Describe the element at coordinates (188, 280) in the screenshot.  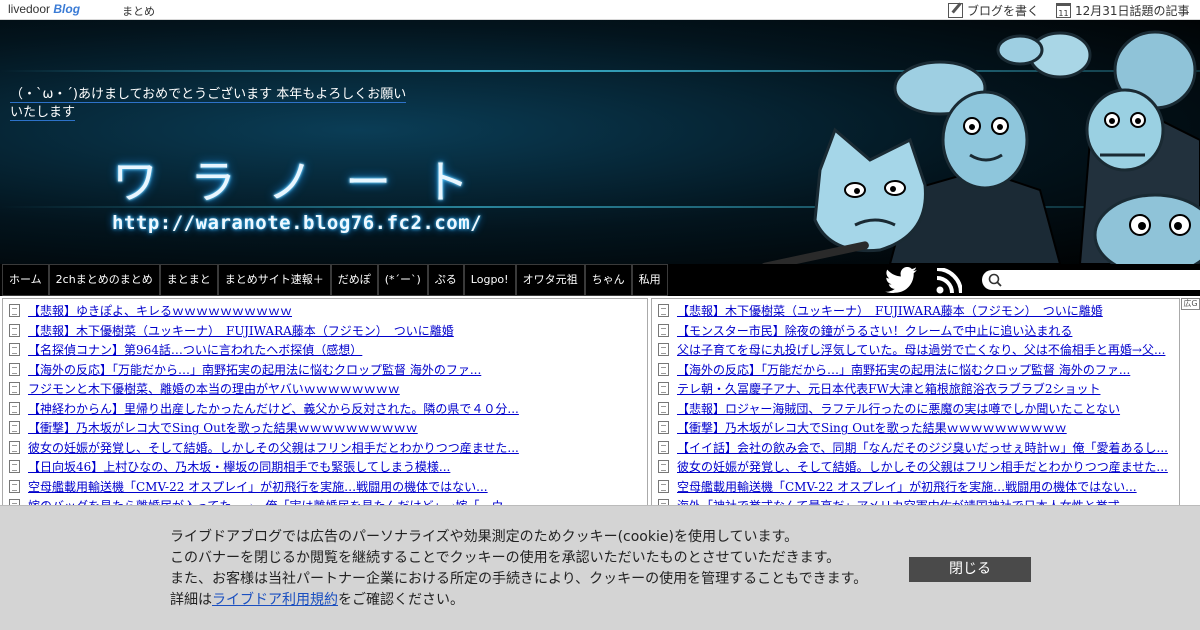
I see `nav-item: まとまと` at that location.